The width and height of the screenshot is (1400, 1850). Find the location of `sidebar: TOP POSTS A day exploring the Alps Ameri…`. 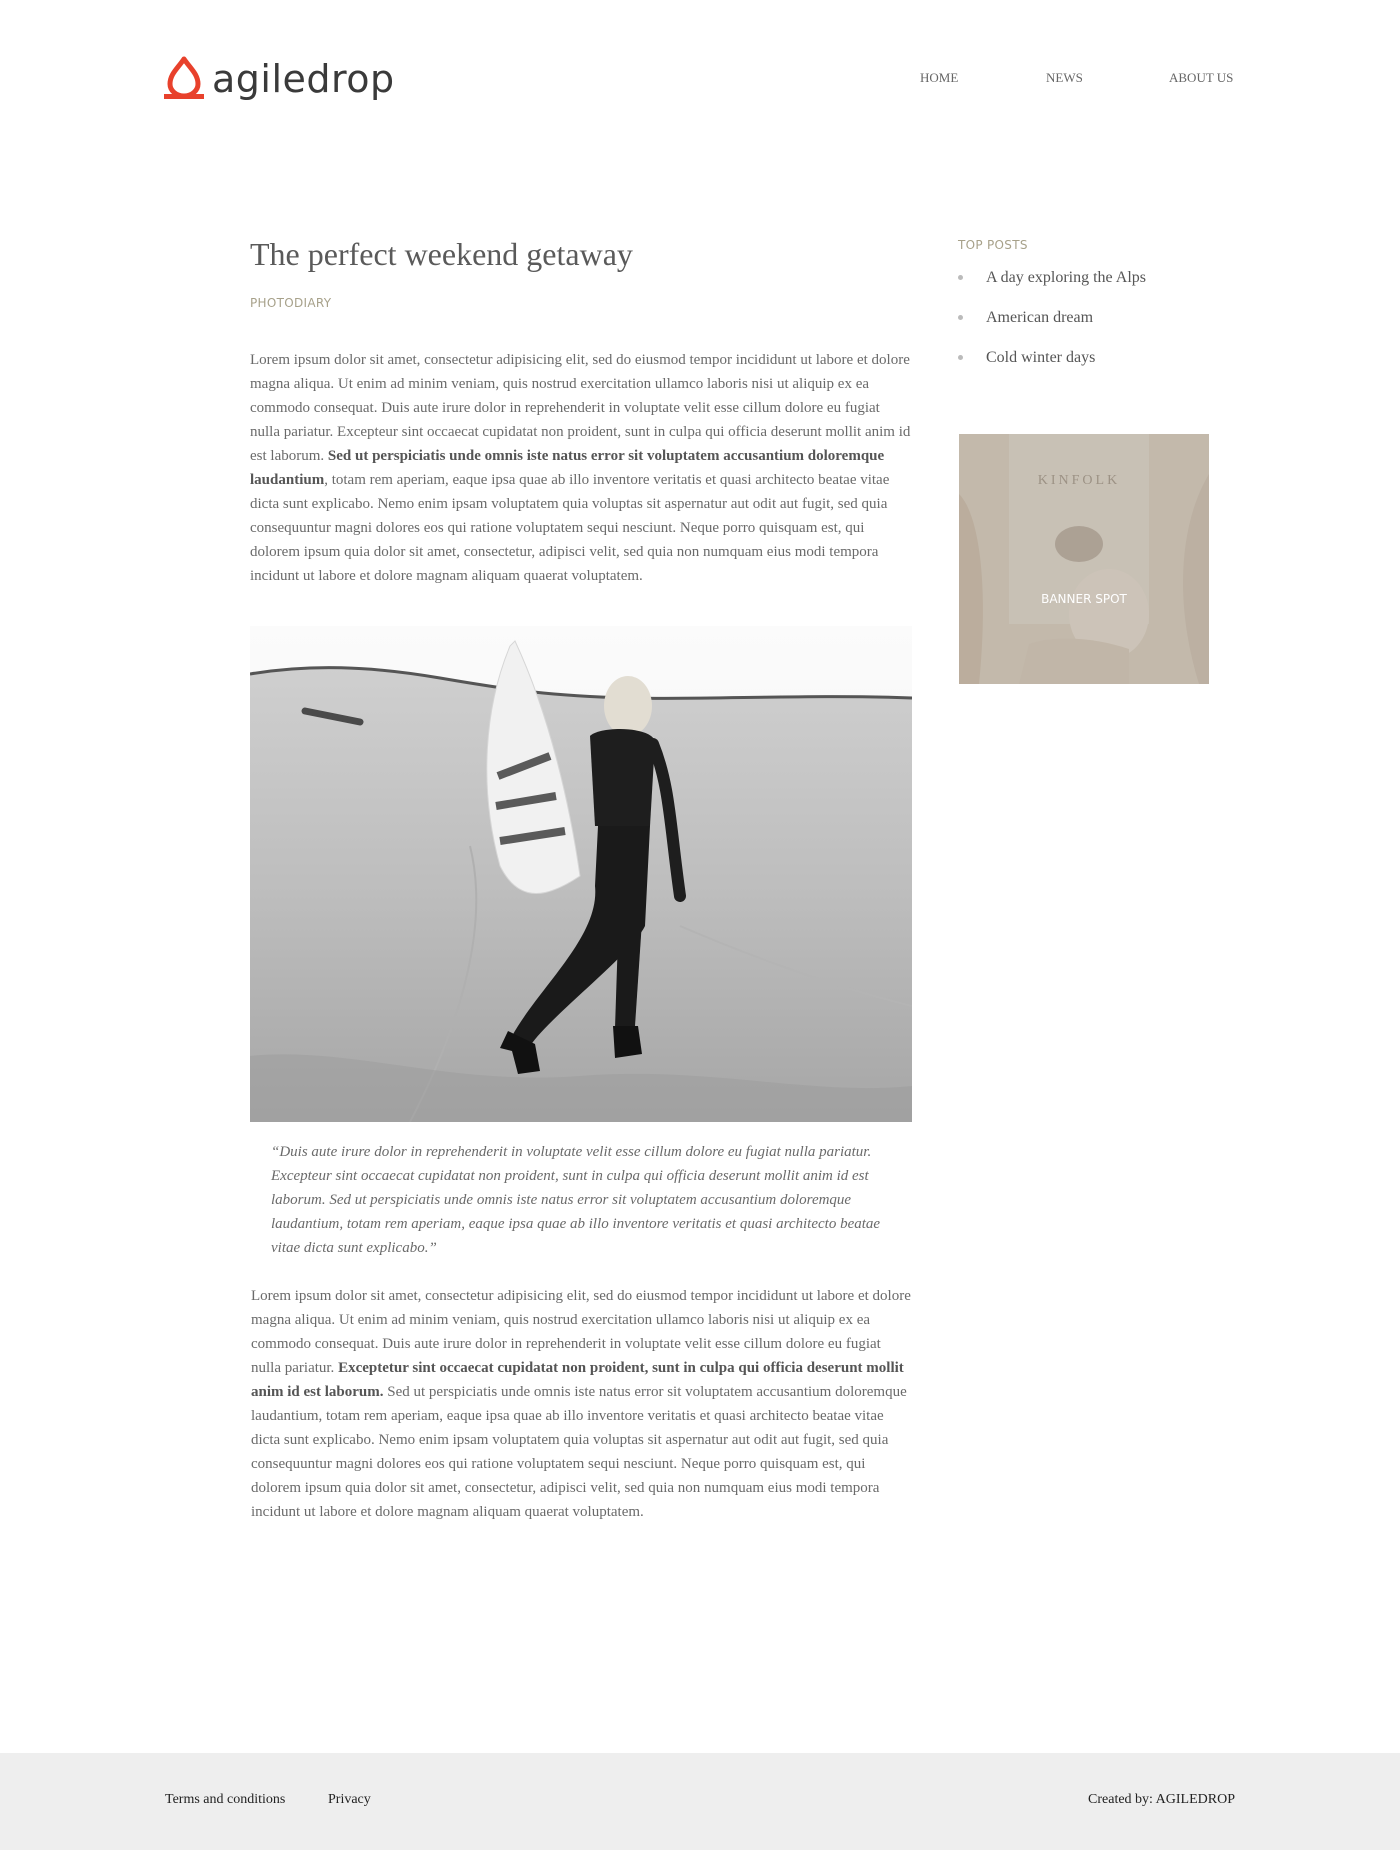

sidebar: TOP POSTS A day exploring the Alps Ameri… is located at coordinates (1088, 312).